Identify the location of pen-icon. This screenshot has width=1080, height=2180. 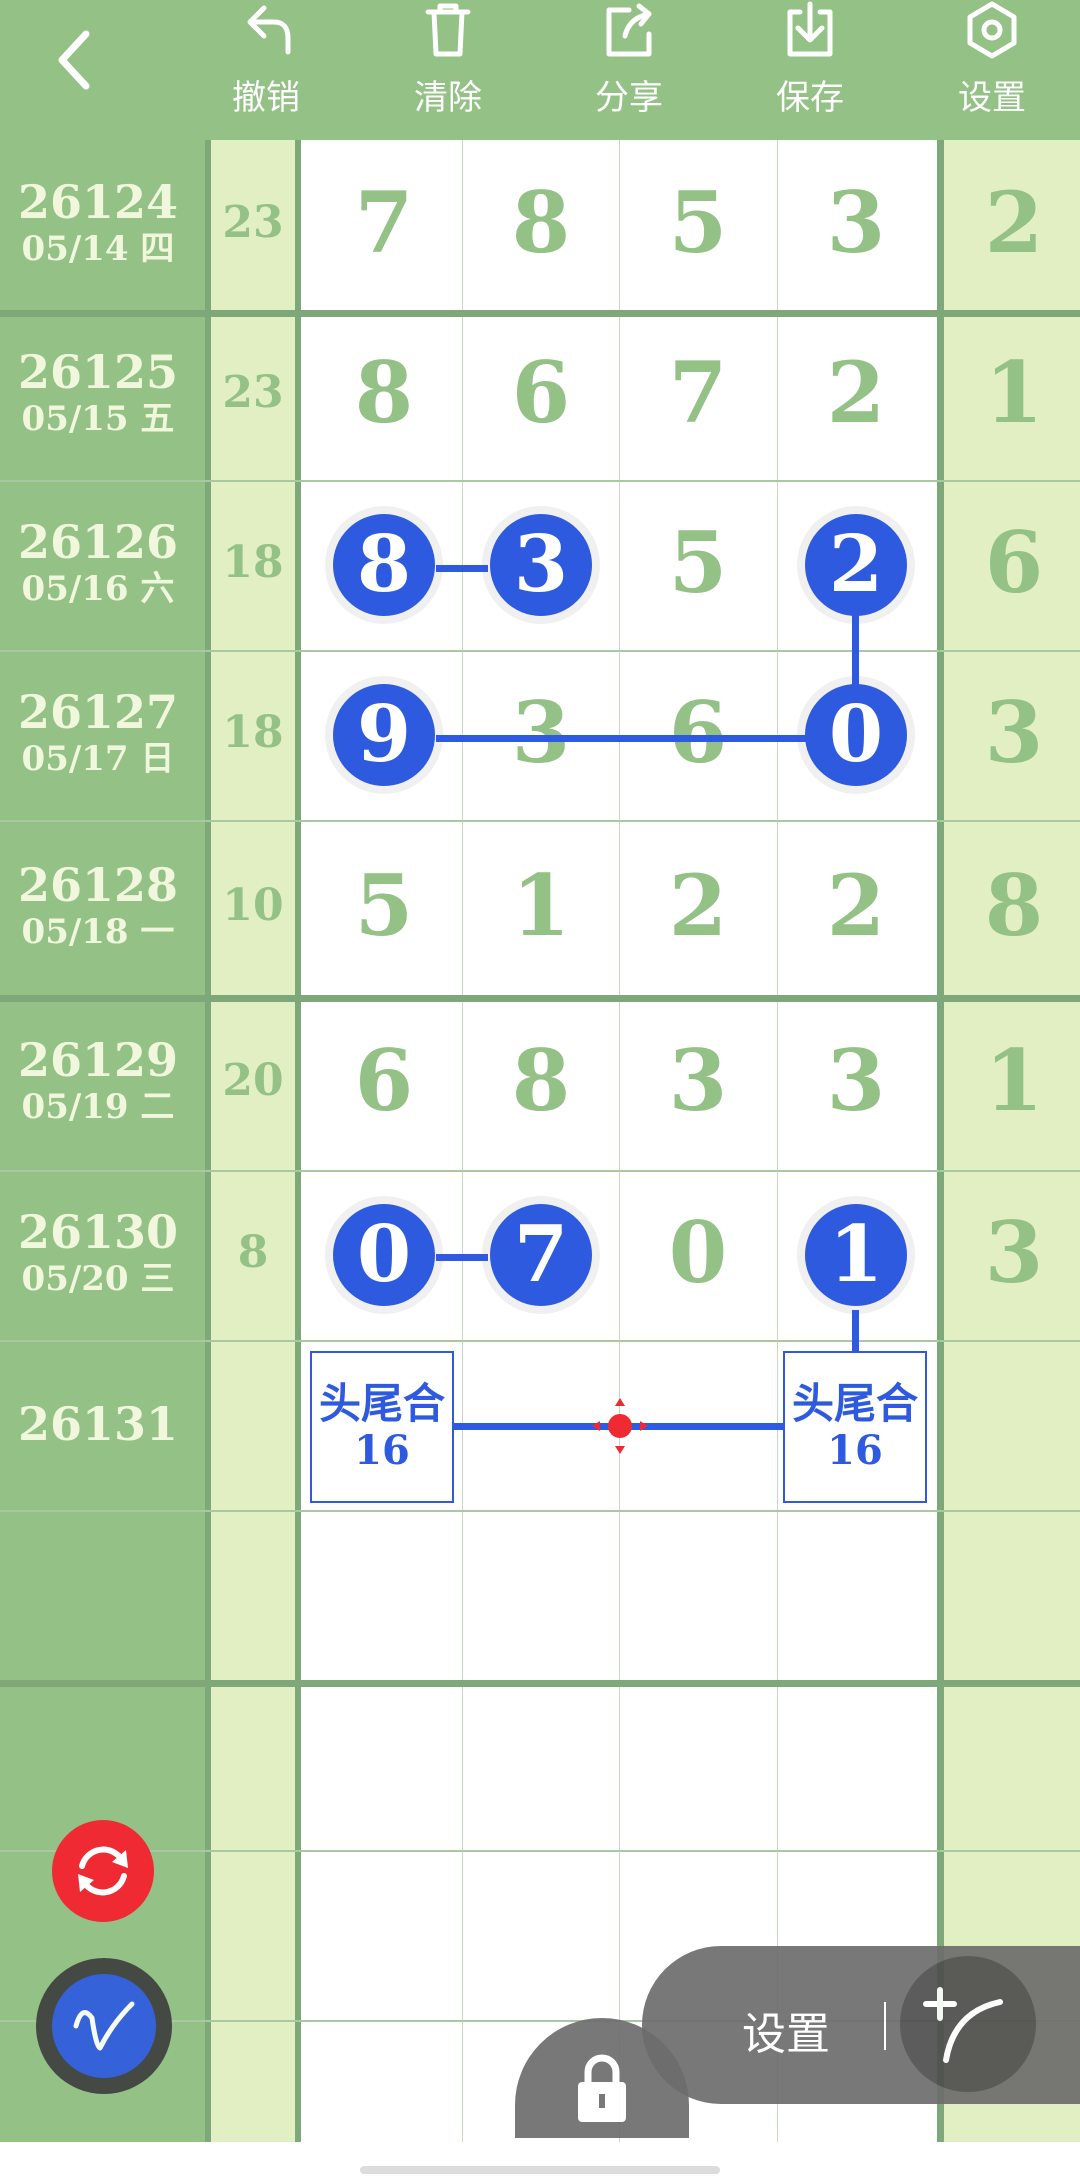
(104, 2026).